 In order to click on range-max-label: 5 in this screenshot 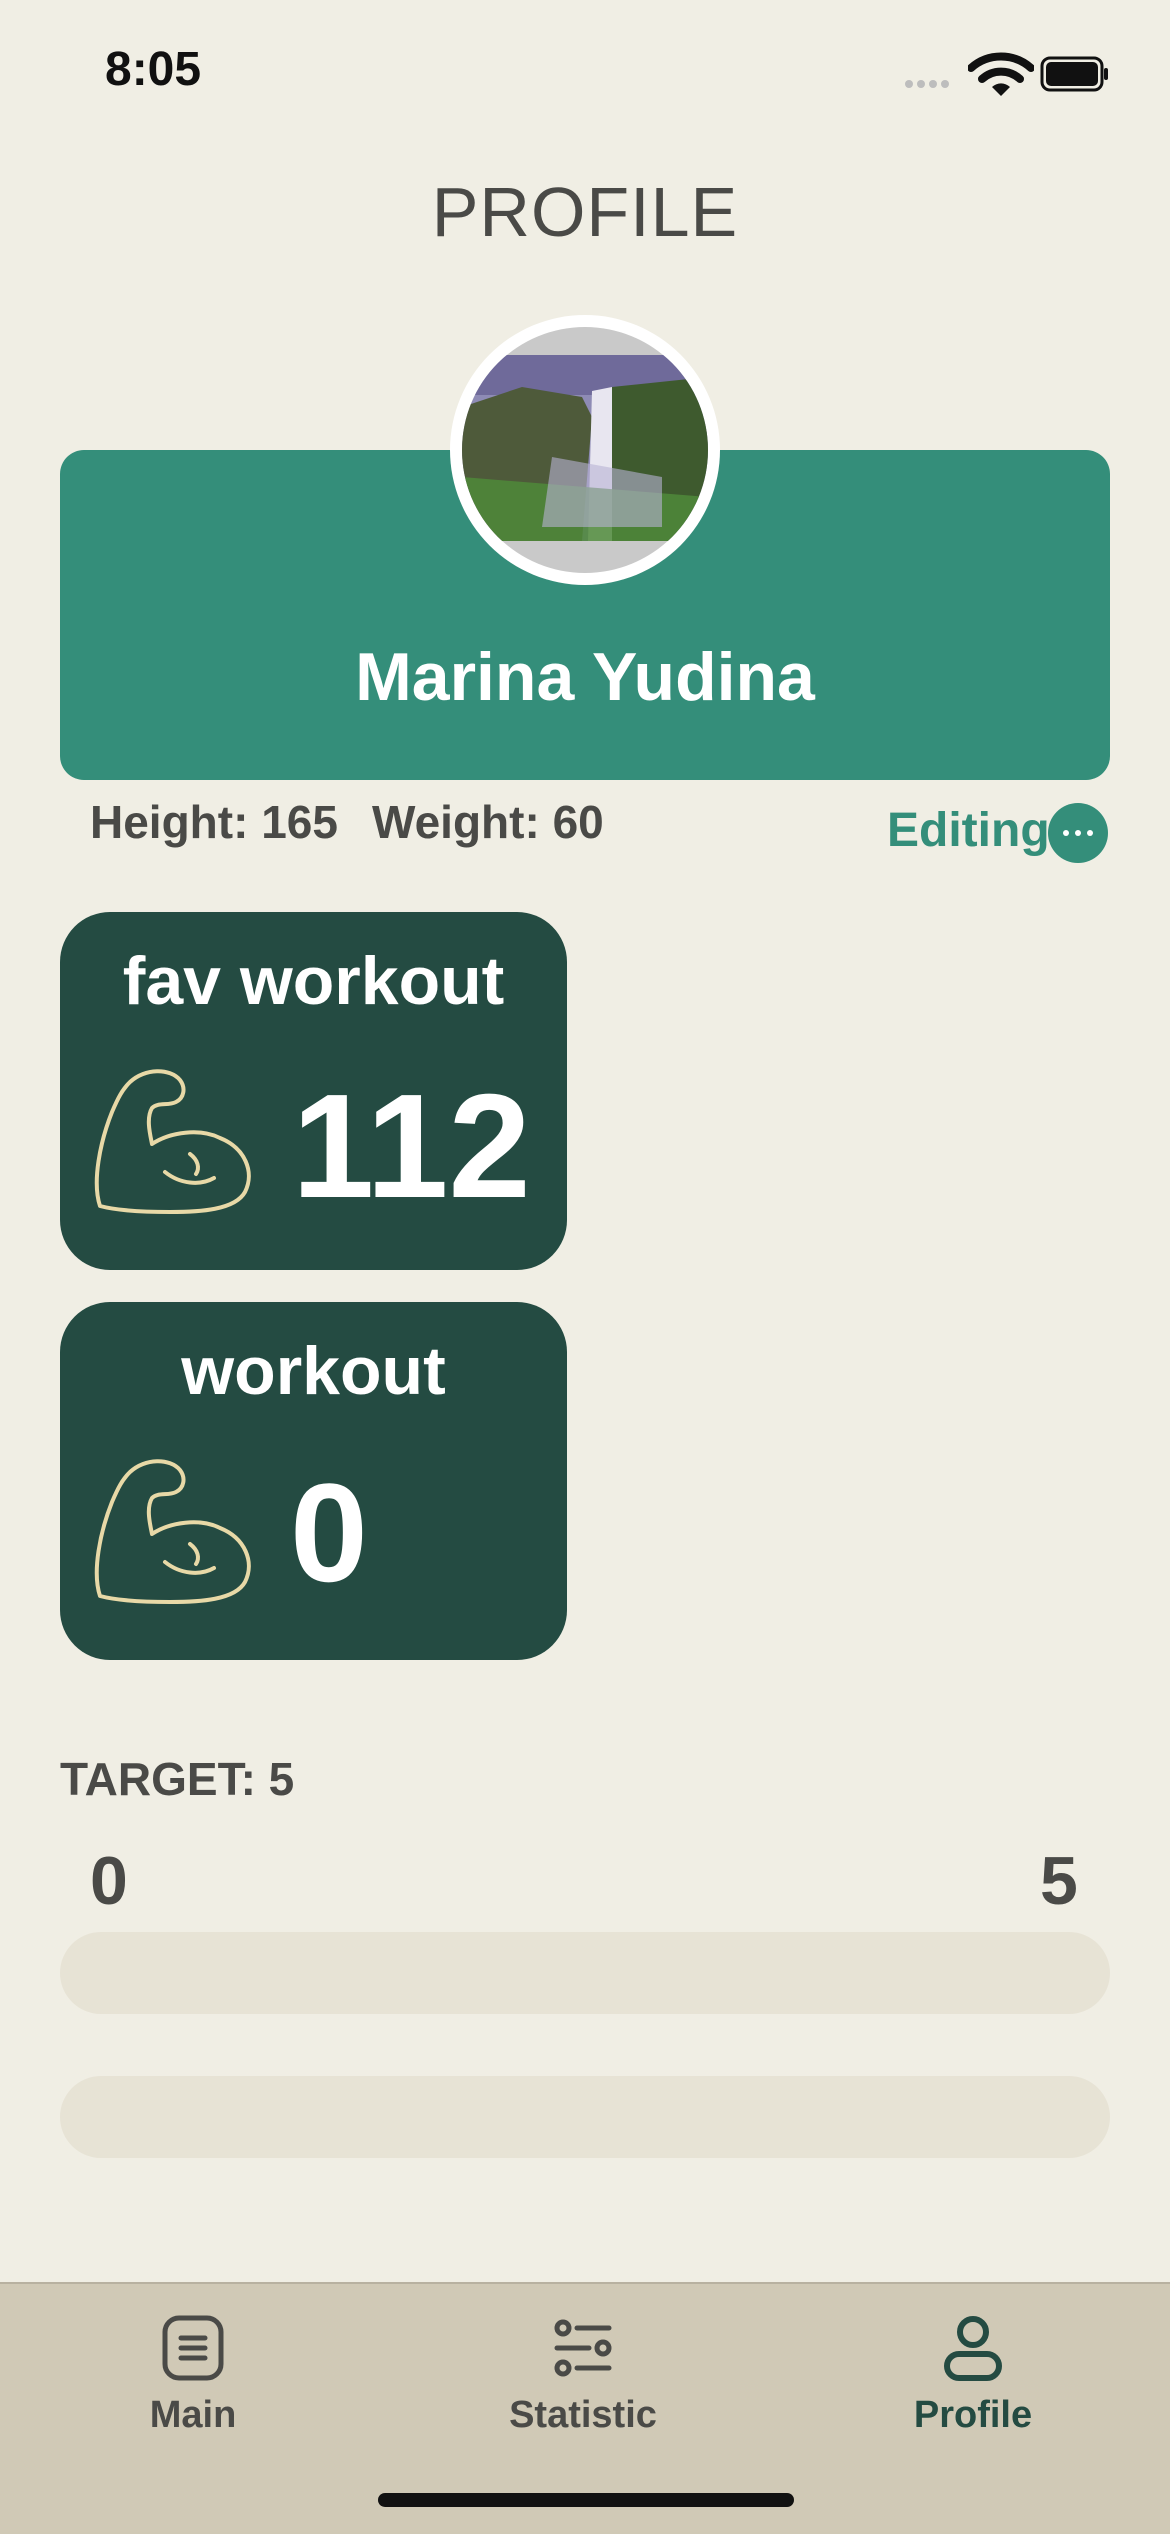, I will do `click(1059, 1881)`.